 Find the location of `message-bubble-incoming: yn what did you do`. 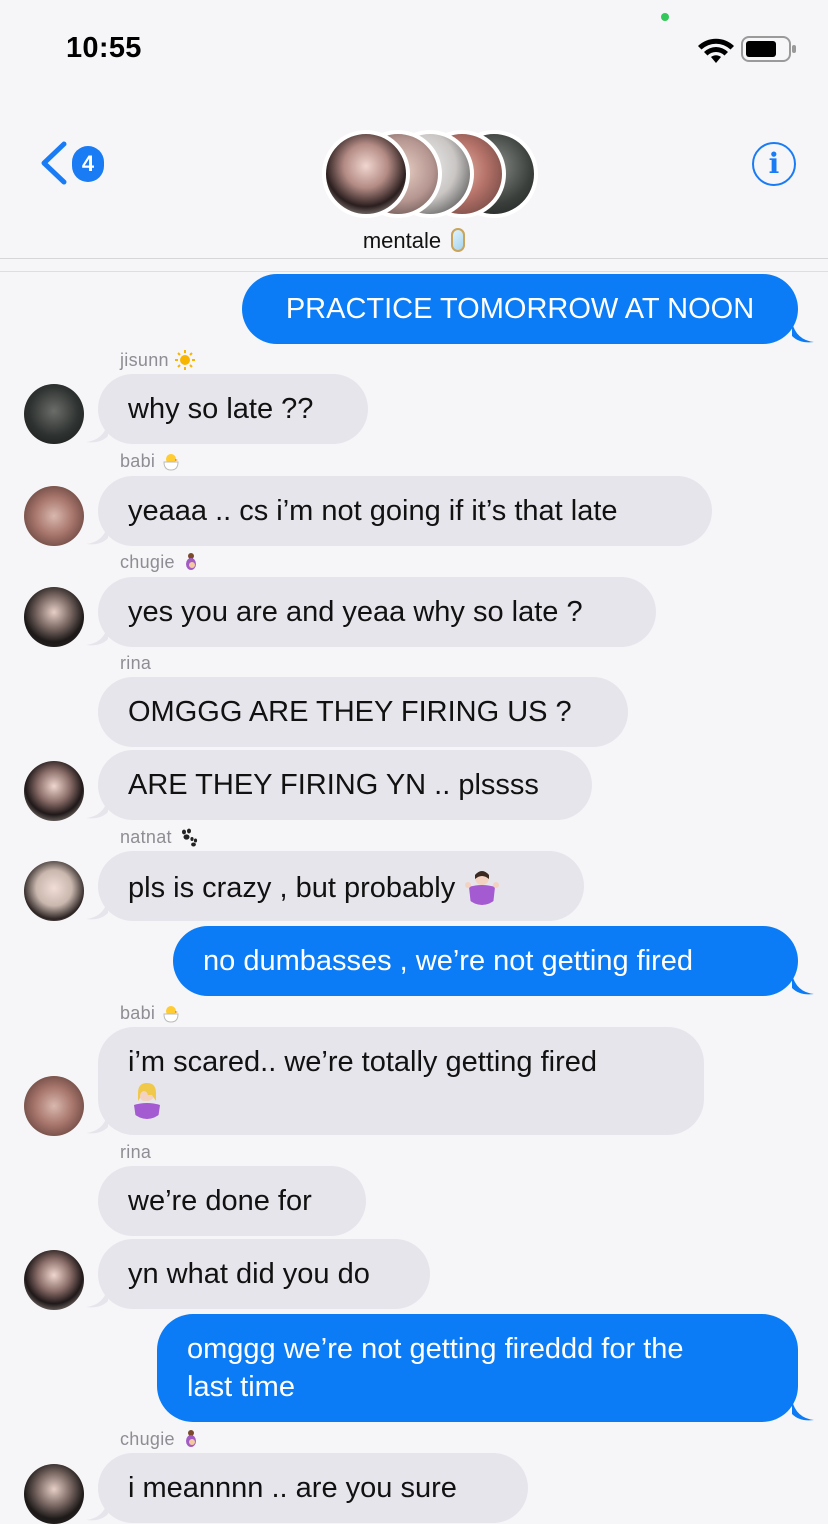

message-bubble-incoming: yn what did you do is located at coordinates (264, 1274).